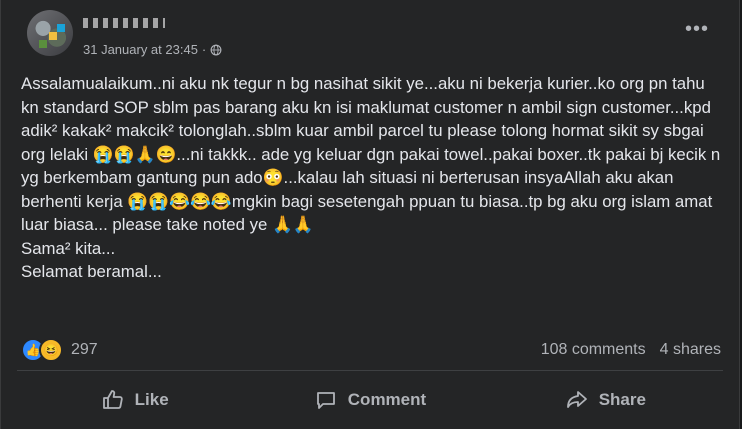 The height and width of the screenshot is (429, 742). I want to click on like-label: Like, so click(151, 399).